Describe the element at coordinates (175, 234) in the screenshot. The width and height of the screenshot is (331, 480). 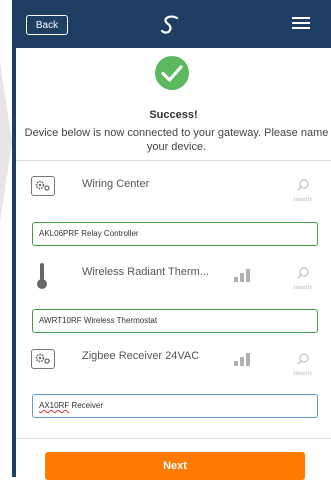
I see `device-name-input: AKL06PRF Relay Controller` at that location.